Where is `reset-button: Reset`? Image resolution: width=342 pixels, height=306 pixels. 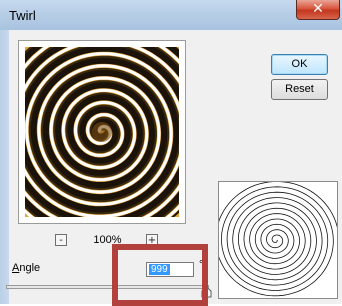
reset-button: Reset is located at coordinates (299, 89).